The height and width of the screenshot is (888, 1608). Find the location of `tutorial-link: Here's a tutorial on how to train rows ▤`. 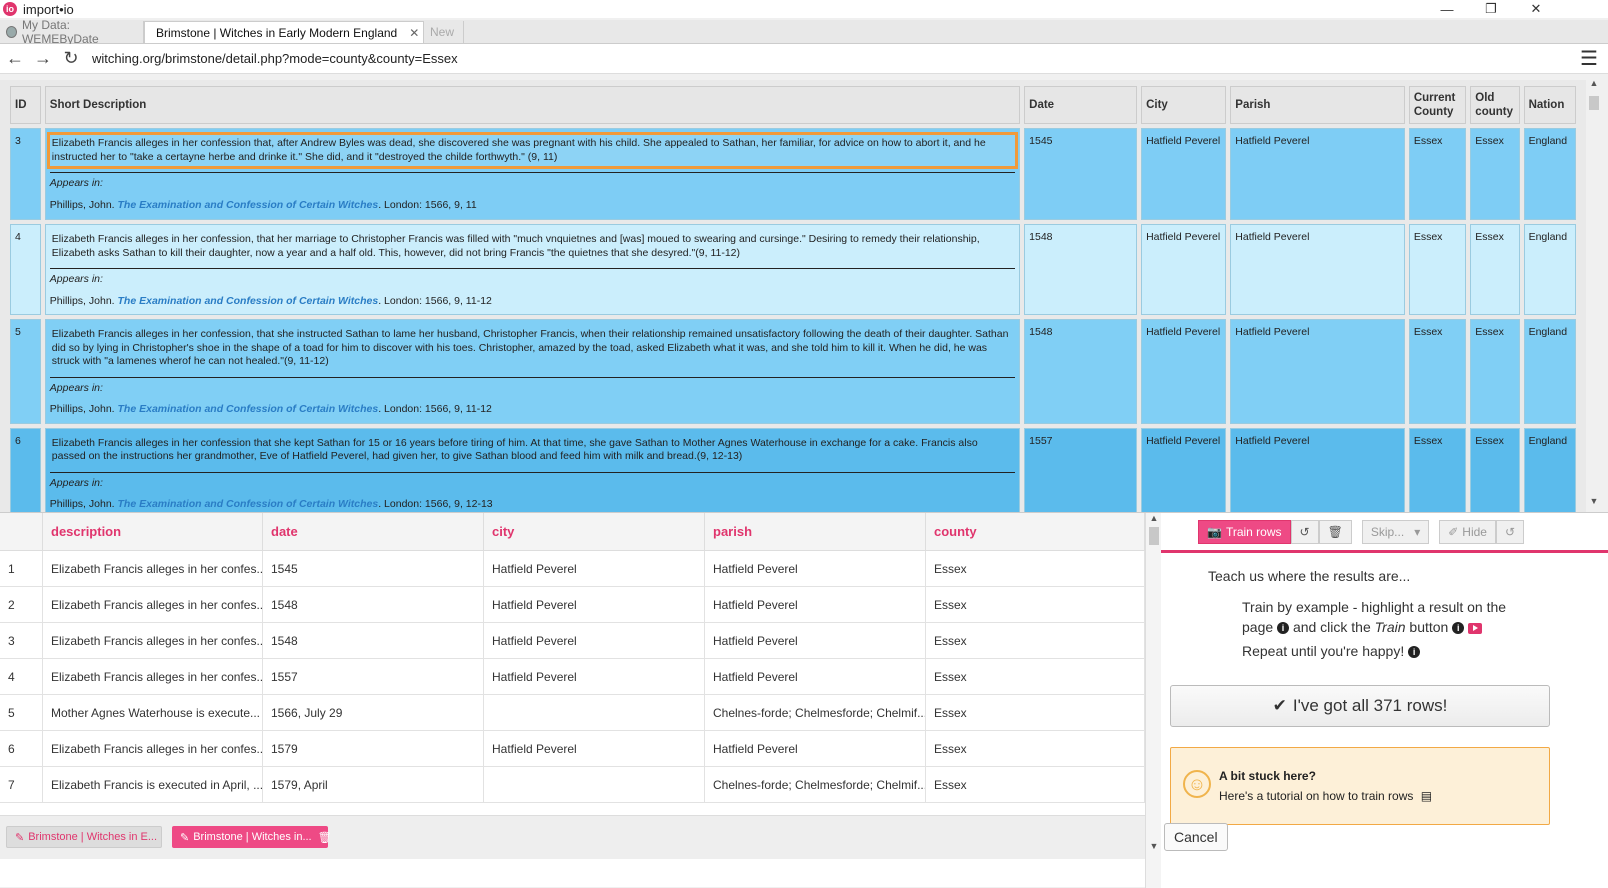

tutorial-link: Here's a tutorial on how to train rows ▤ is located at coordinates (1325, 796).